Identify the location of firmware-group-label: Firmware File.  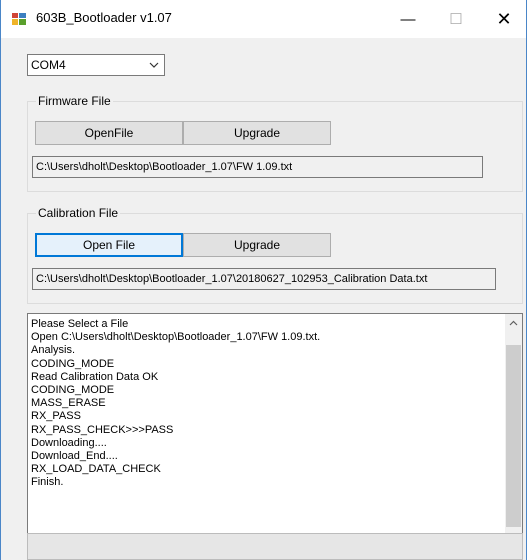
(74, 101).